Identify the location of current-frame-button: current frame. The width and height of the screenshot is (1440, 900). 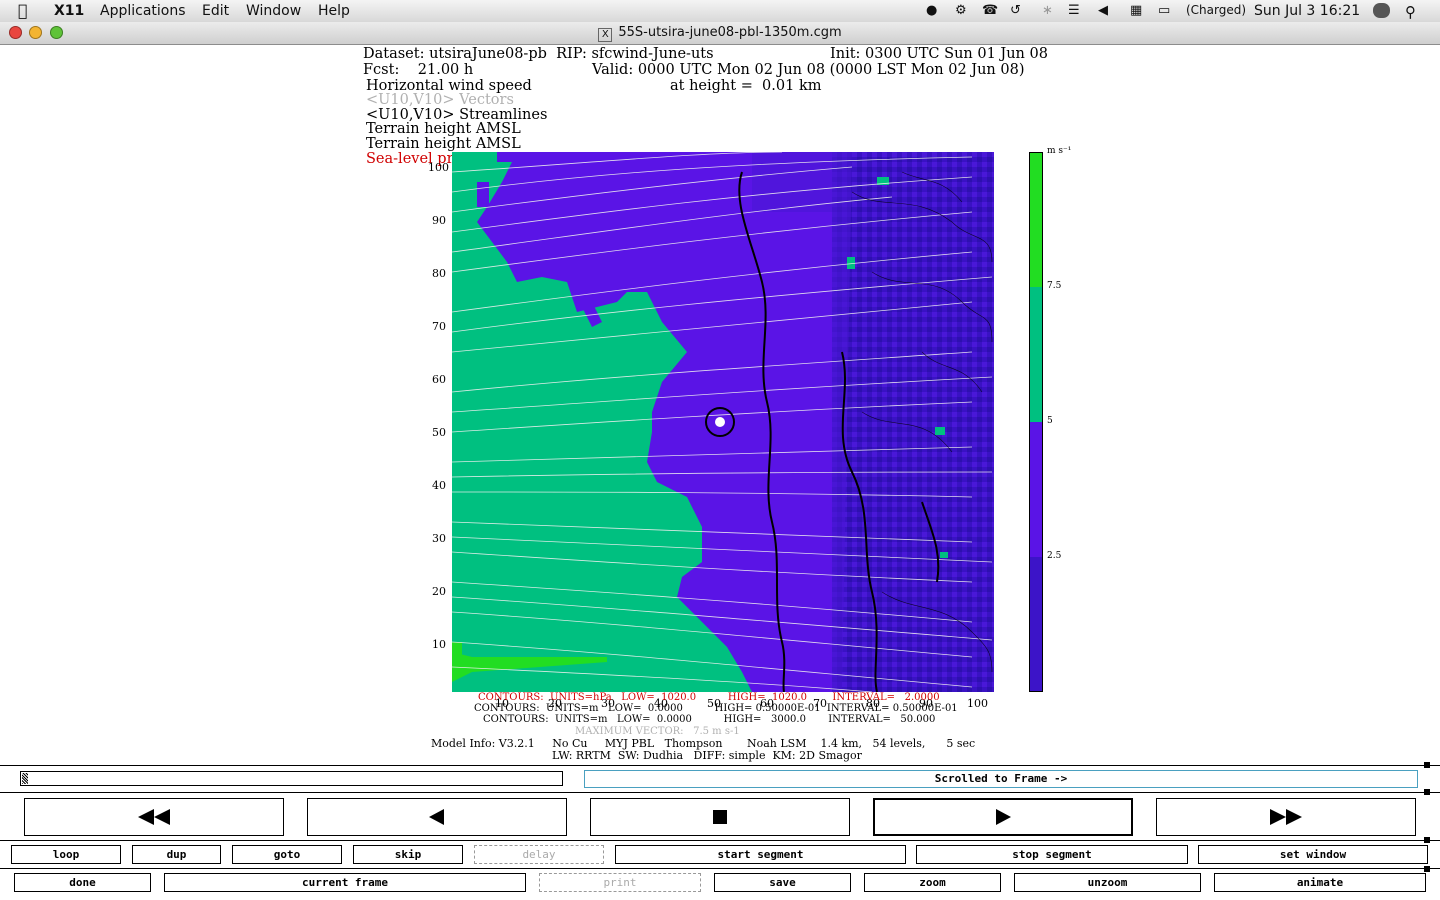
(345, 882).